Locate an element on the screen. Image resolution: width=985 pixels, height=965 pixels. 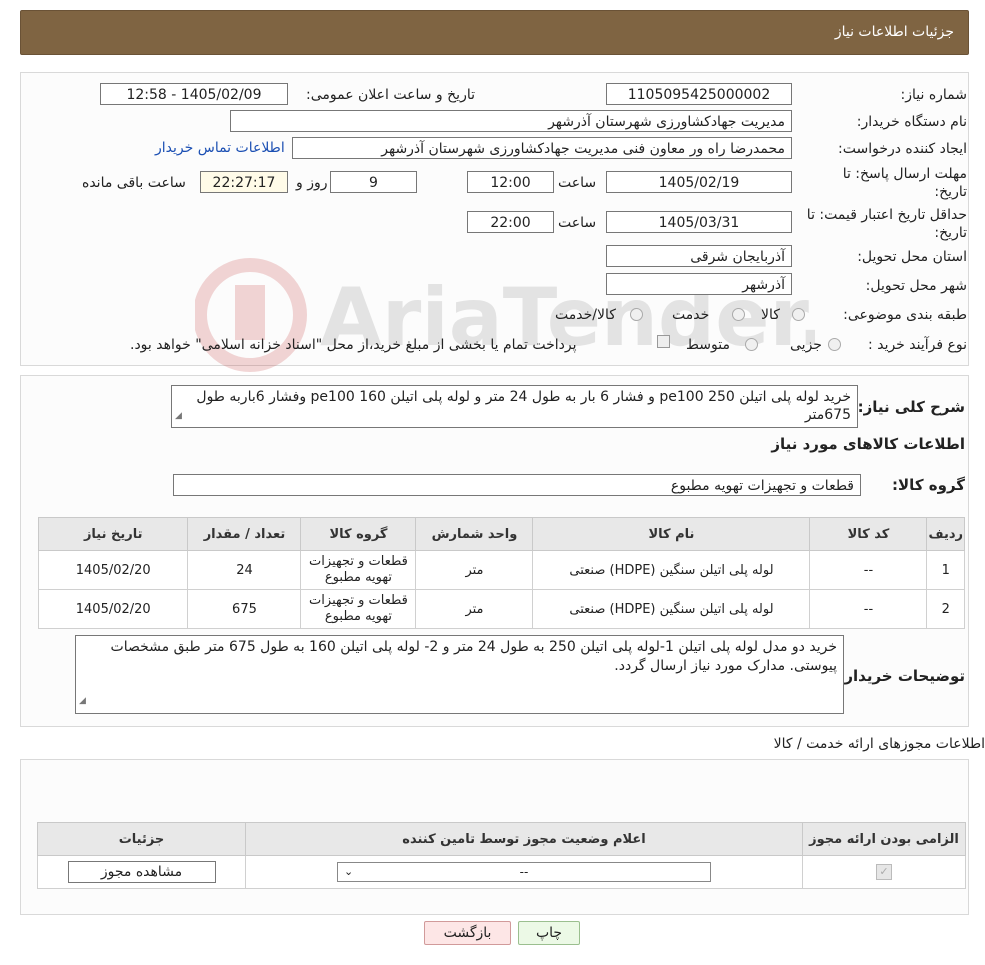
license-status-value: -- is located at coordinates (524, 872).